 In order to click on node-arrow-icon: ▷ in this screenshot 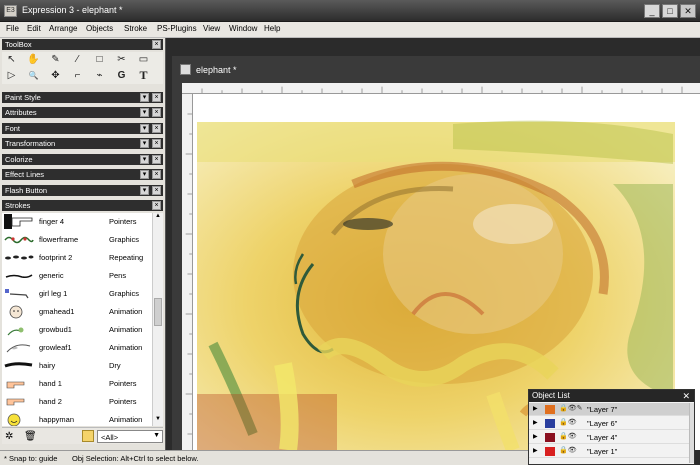, I will do `click(11, 75)`.